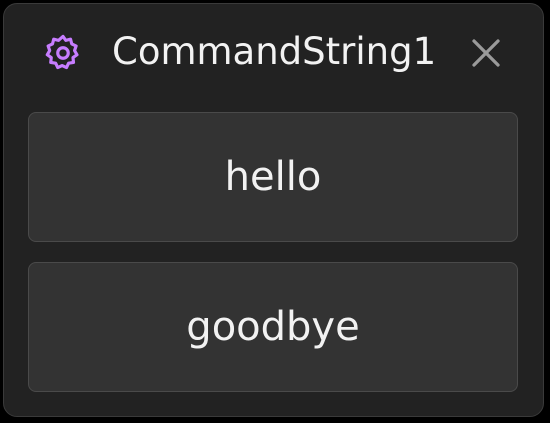 This screenshot has width=550, height=423. I want to click on hello-button-label: hello, so click(273, 177).